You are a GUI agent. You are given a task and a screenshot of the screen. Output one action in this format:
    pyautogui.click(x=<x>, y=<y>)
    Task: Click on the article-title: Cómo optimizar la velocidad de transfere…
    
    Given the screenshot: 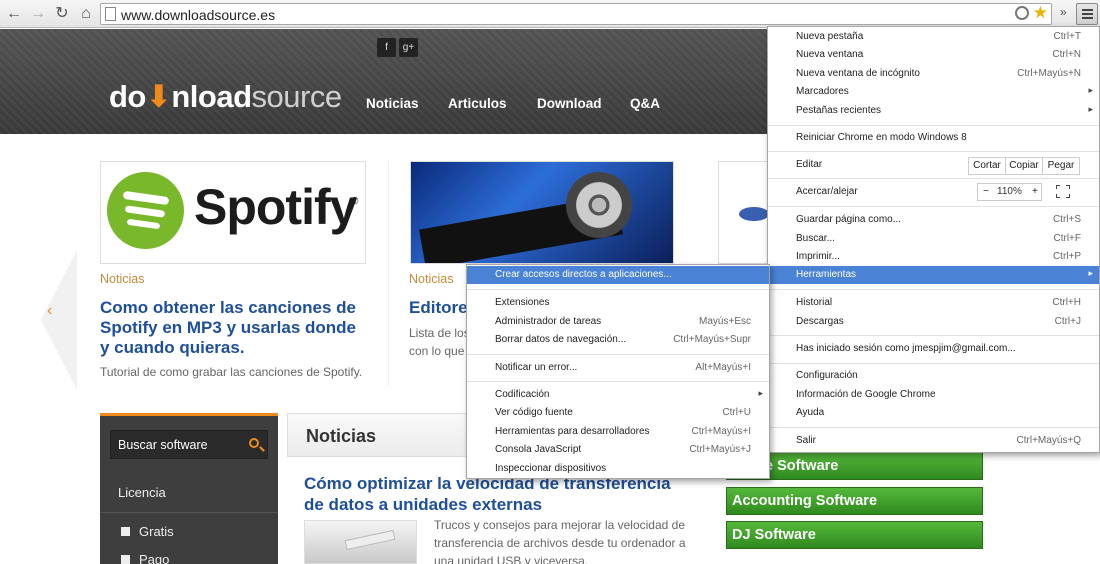 What is the action you would take?
    pyautogui.click(x=494, y=494)
    